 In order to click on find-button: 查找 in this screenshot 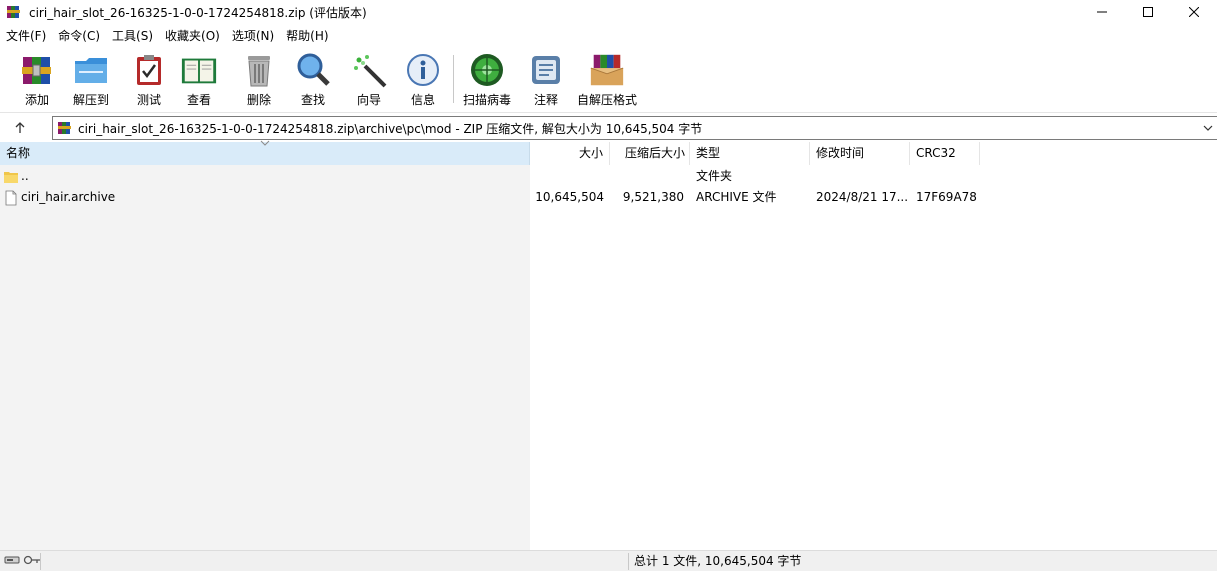, I will do `click(313, 81)`.